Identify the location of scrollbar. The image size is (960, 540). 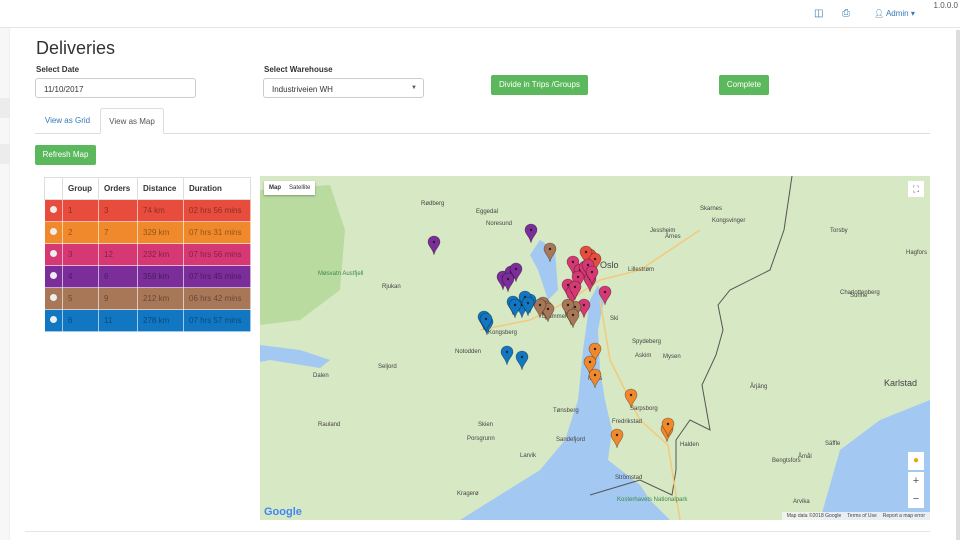
(958, 285).